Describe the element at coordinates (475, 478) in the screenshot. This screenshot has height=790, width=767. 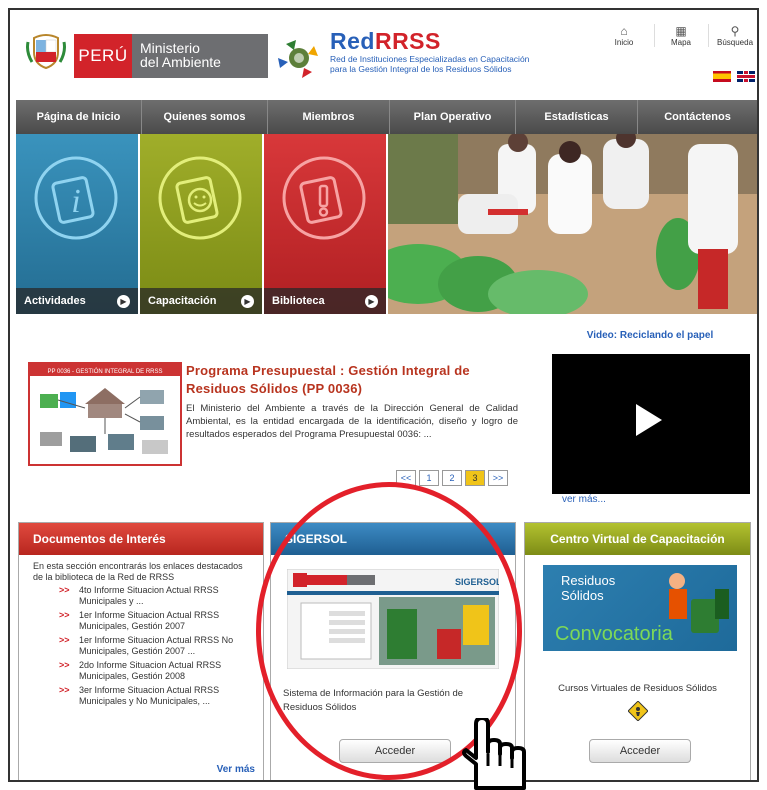
I see `pager-page-3: 3` at that location.